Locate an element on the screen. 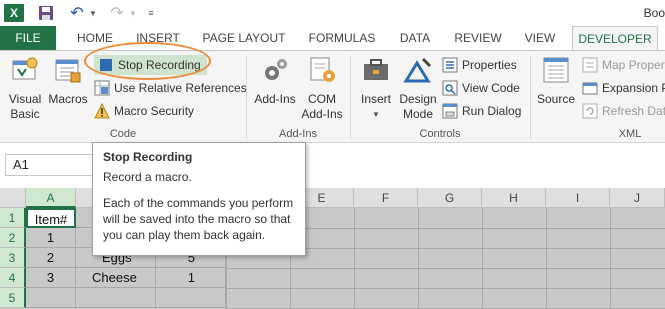  view-code-button: View Code is located at coordinates (481, 88).